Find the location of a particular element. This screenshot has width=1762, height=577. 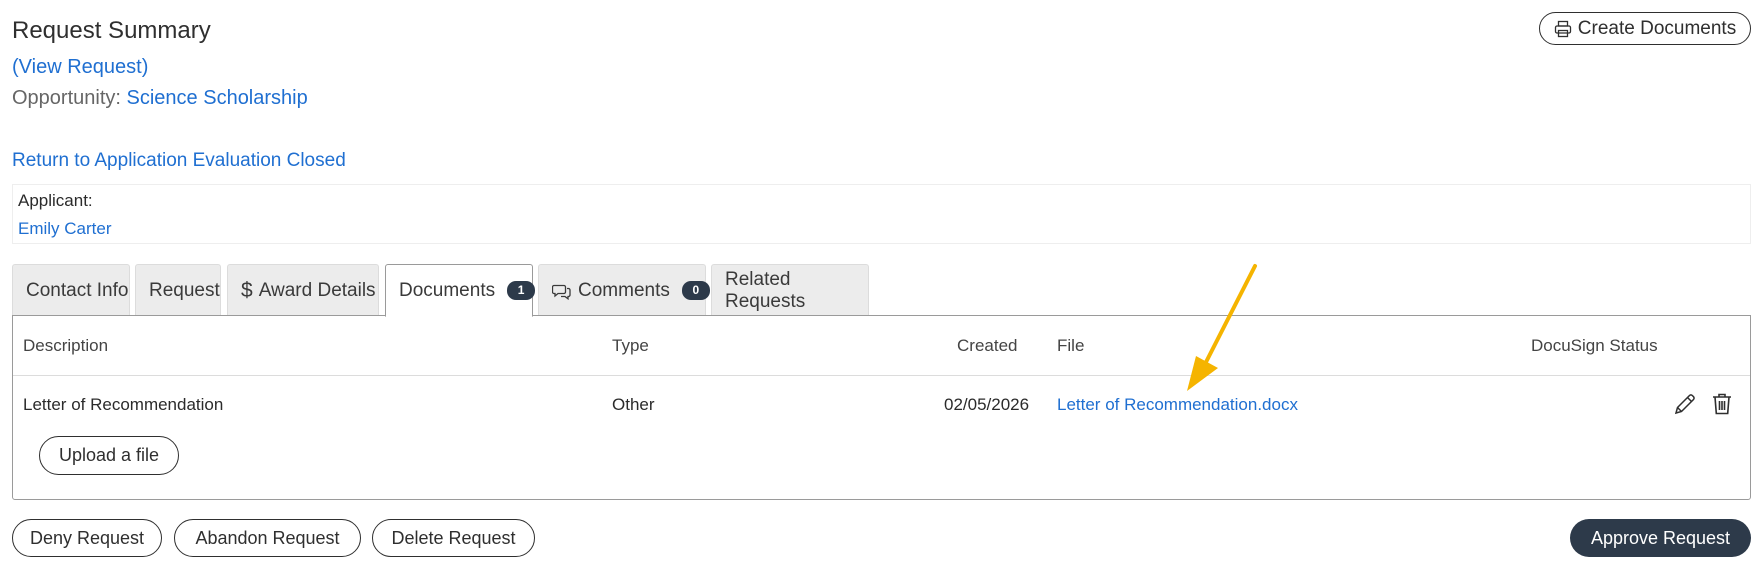

tab-label: Related Requests is located at coordinates (765, 290).